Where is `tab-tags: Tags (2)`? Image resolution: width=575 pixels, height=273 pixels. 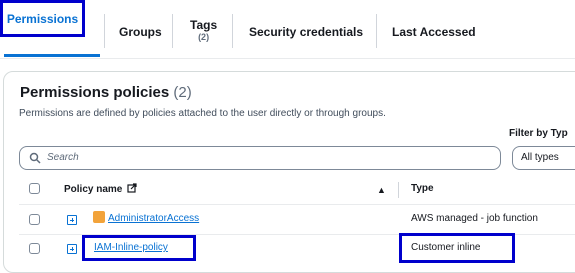 tab-tags: Tags (2) is located at coordinates (203, 30).